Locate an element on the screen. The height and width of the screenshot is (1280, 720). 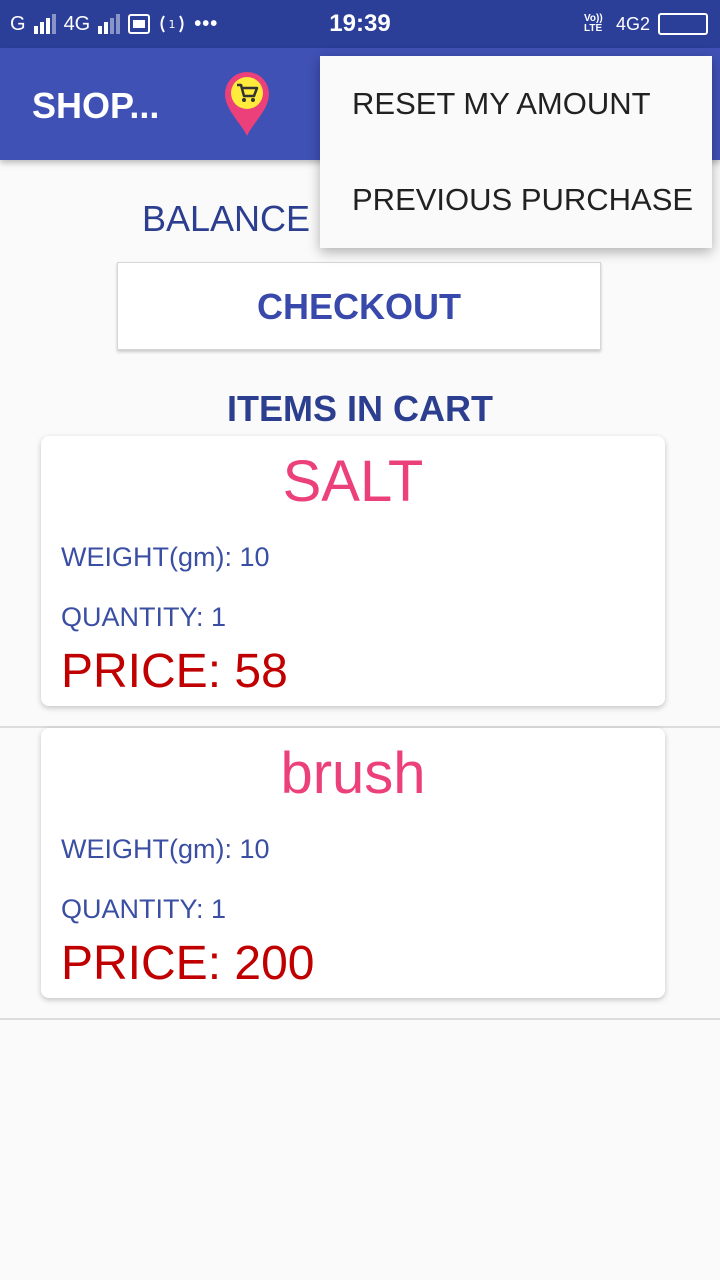
menu-item-reset-amount: RESET MY AMOUNT is located at coordinates (516, 104).